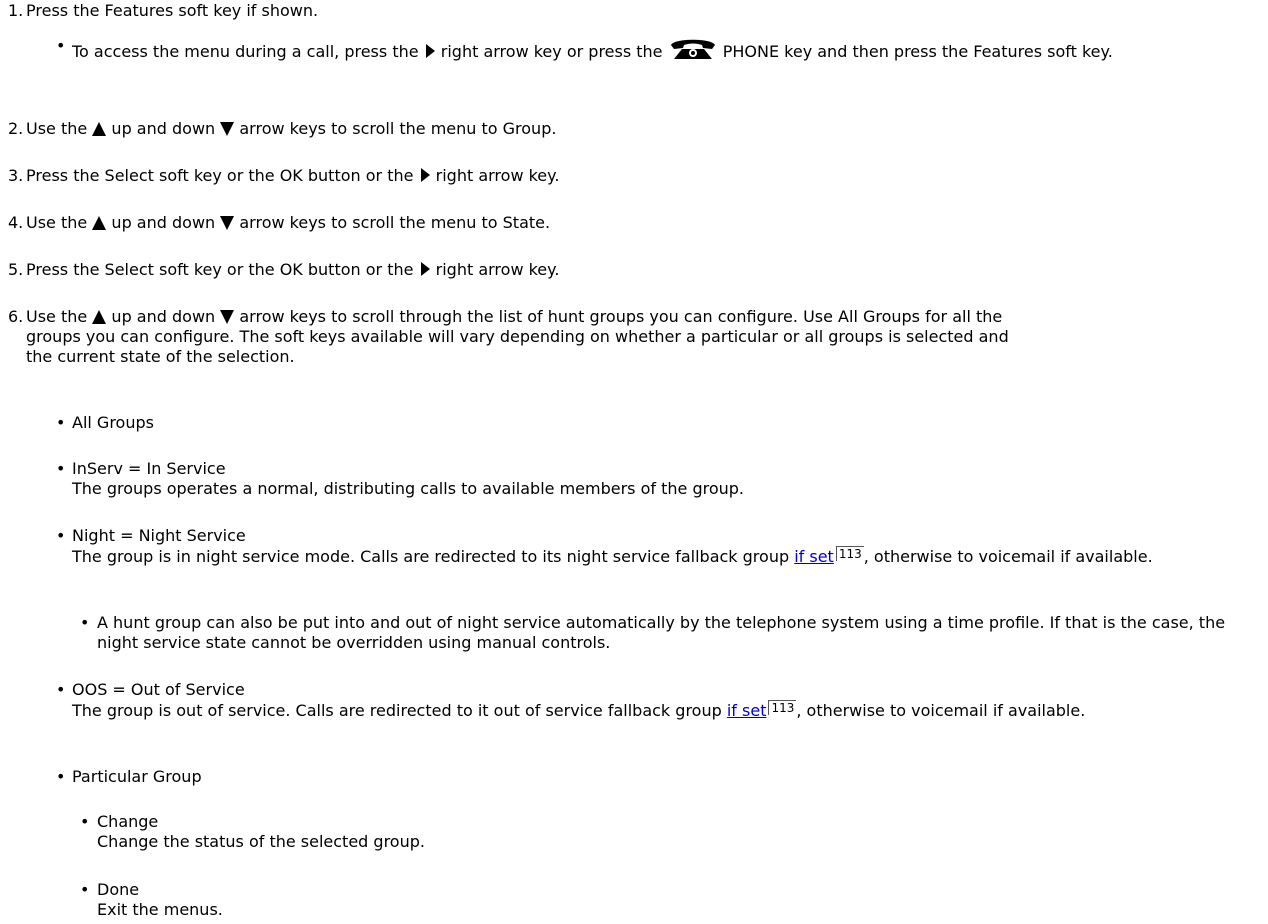 The width and height of the screenshot is (1268, 924). I want to click on step-text: Press the Features soft key if shown., so click(172, 10).